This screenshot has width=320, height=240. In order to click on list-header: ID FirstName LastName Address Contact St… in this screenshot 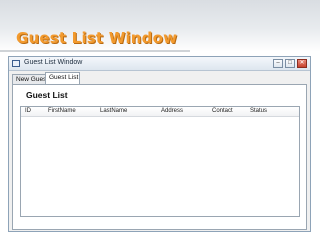, I will do `click(160, 112)`.